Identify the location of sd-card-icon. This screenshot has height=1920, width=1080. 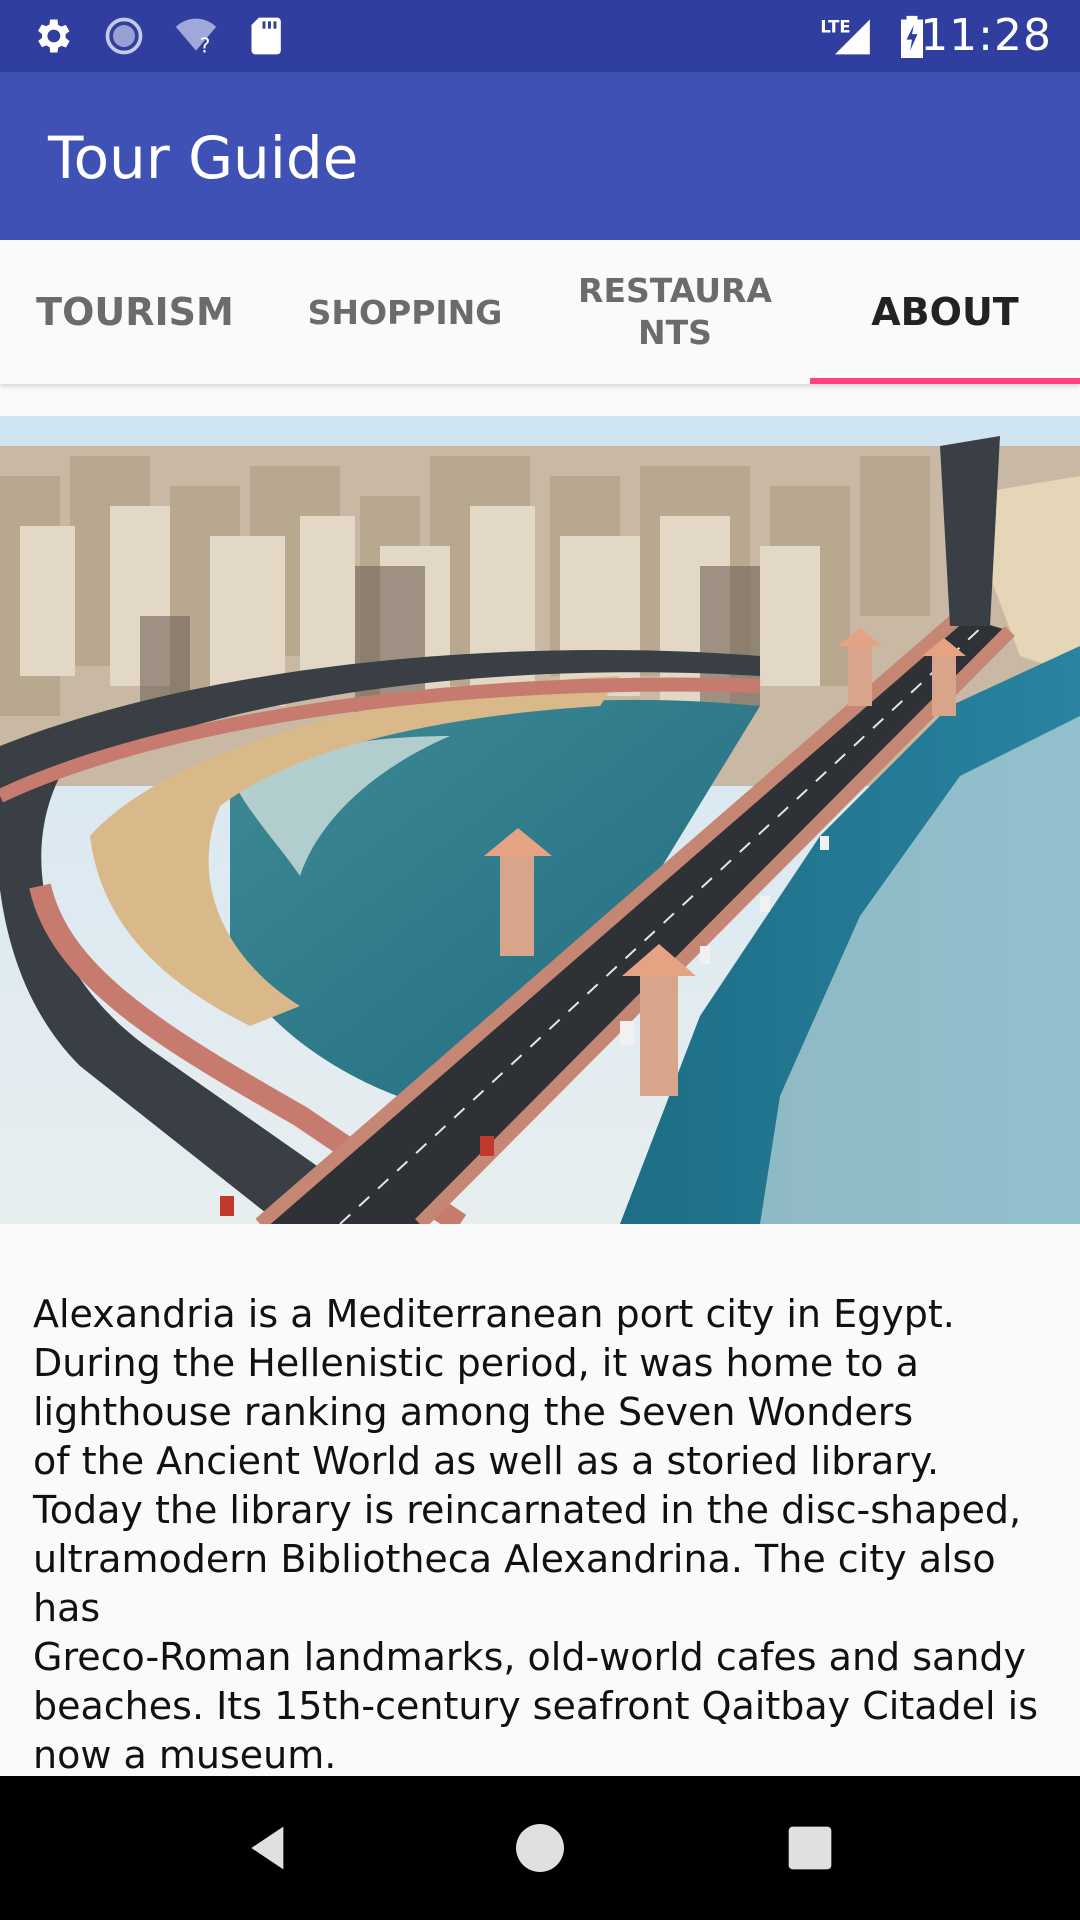
(266, 36).